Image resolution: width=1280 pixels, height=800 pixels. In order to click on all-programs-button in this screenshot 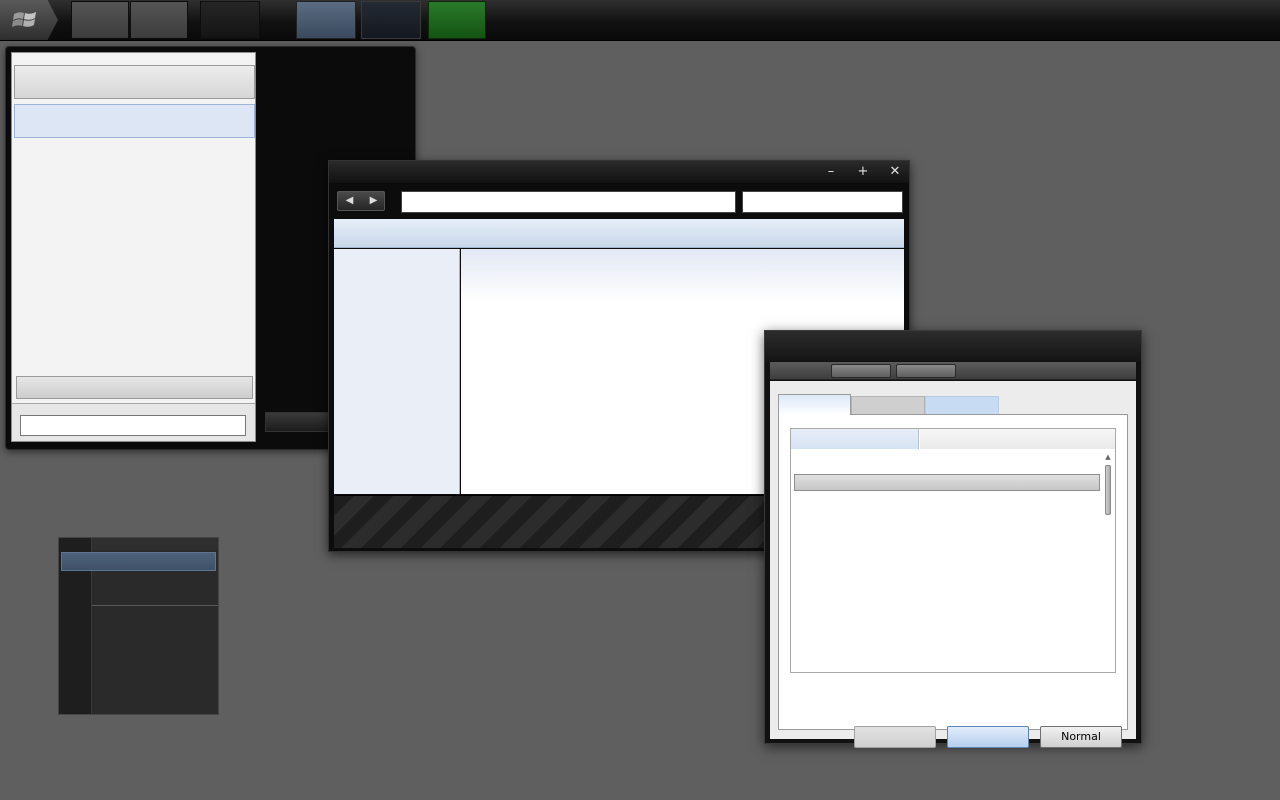, I will do `click(134, 387)`.